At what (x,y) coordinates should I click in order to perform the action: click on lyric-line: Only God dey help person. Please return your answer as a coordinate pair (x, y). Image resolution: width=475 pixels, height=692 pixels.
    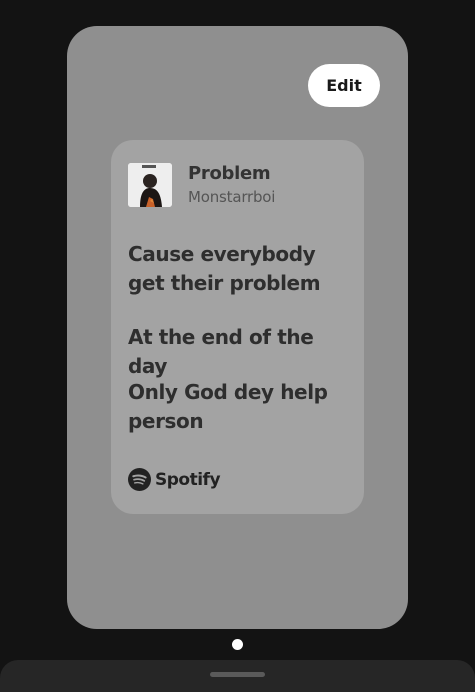
    Looking at the image, I should click on (228, 406).